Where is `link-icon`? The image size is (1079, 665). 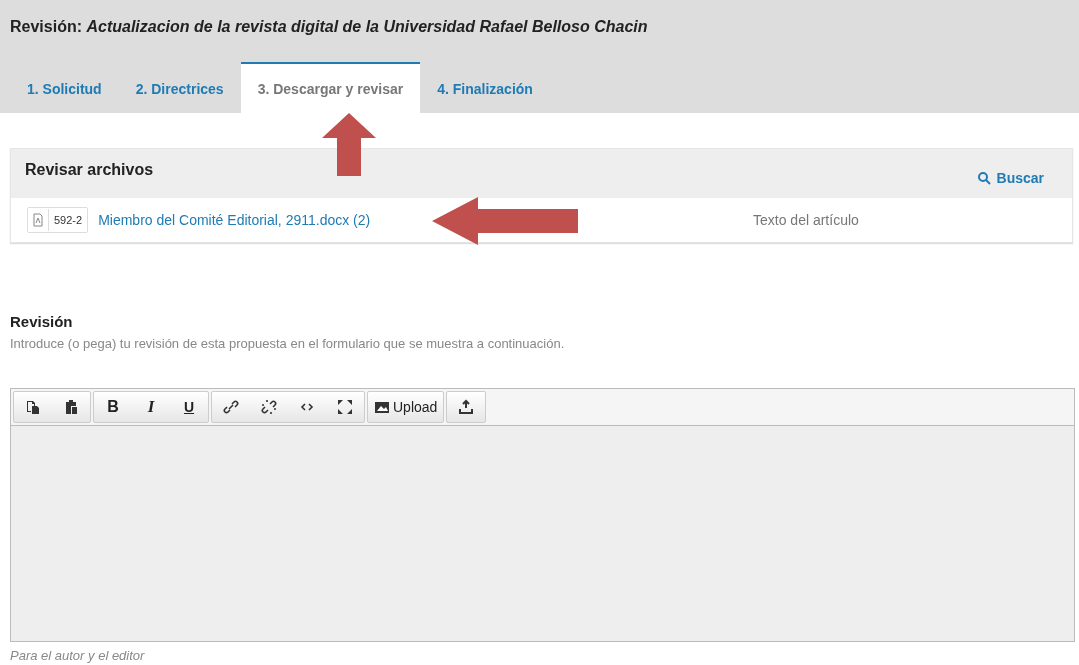
link-icon is located at coordinates (231, 407).